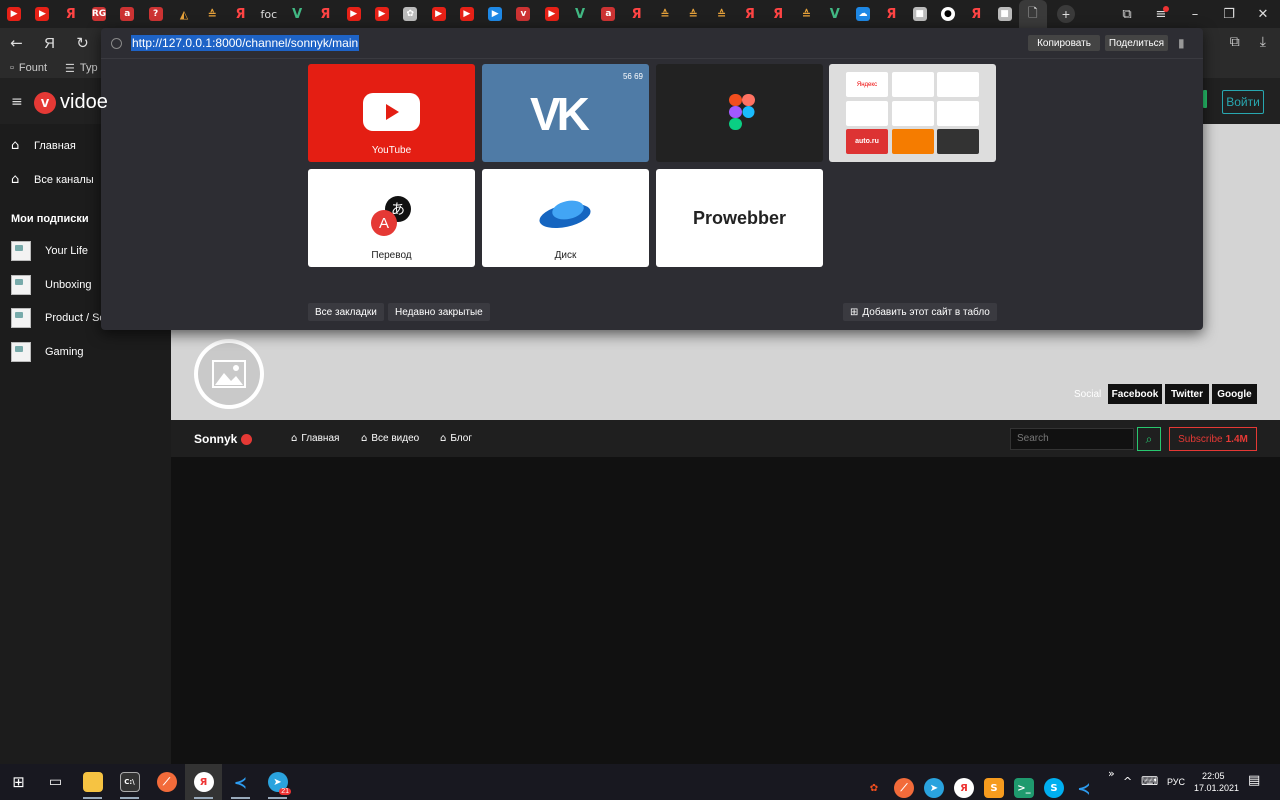  What do you see at coordinates (1216, 788) in the screenshot?
I see `clock-date: 17.01.2021` at bounding box center [1216, 788].